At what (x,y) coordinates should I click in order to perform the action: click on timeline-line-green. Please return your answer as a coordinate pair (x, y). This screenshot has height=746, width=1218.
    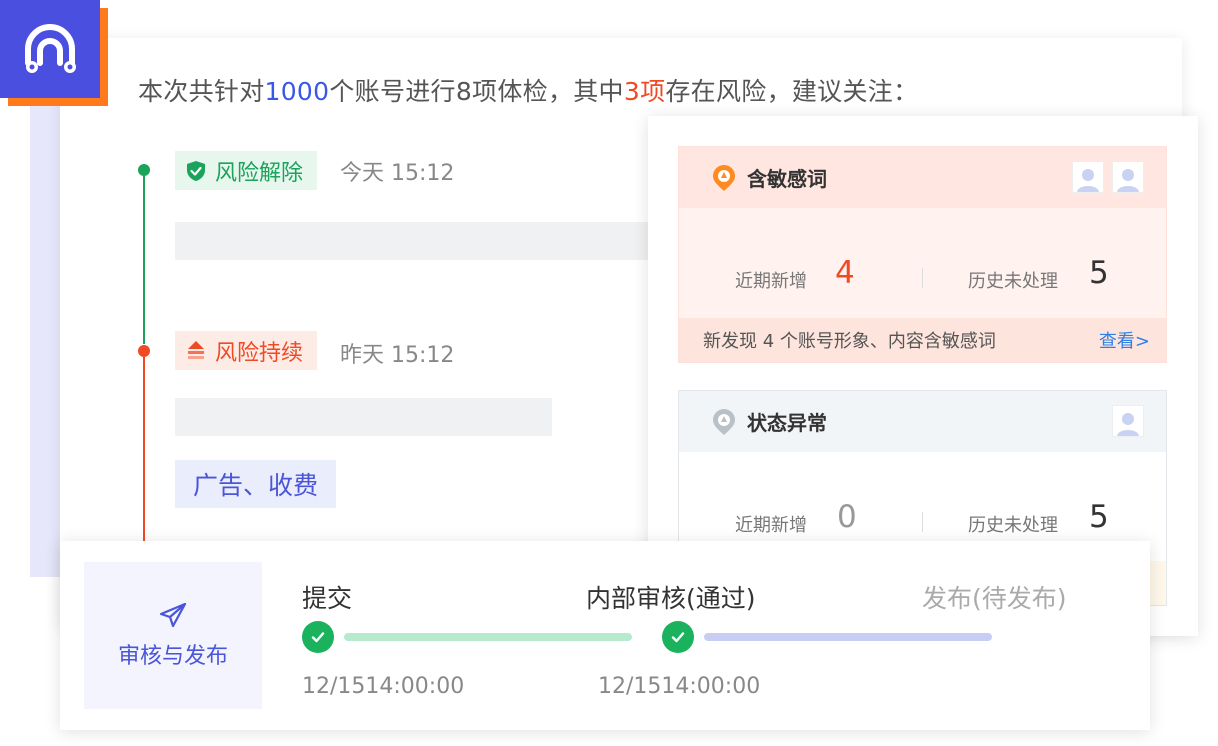
    Looking at the image, I should click on (144, 260).